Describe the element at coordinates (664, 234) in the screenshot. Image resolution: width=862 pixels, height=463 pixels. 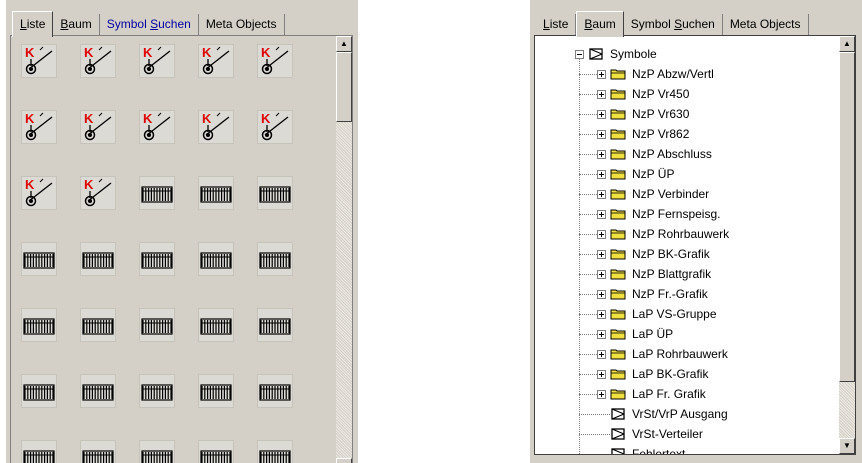
I see `tree-folder-item: NzP Rohrbauwerk` at that location.